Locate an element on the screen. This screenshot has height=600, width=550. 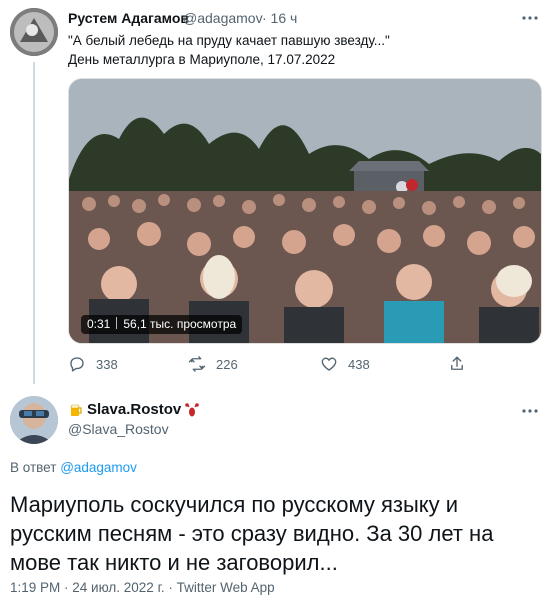
heart-icon is located at coordinates (329, 364).